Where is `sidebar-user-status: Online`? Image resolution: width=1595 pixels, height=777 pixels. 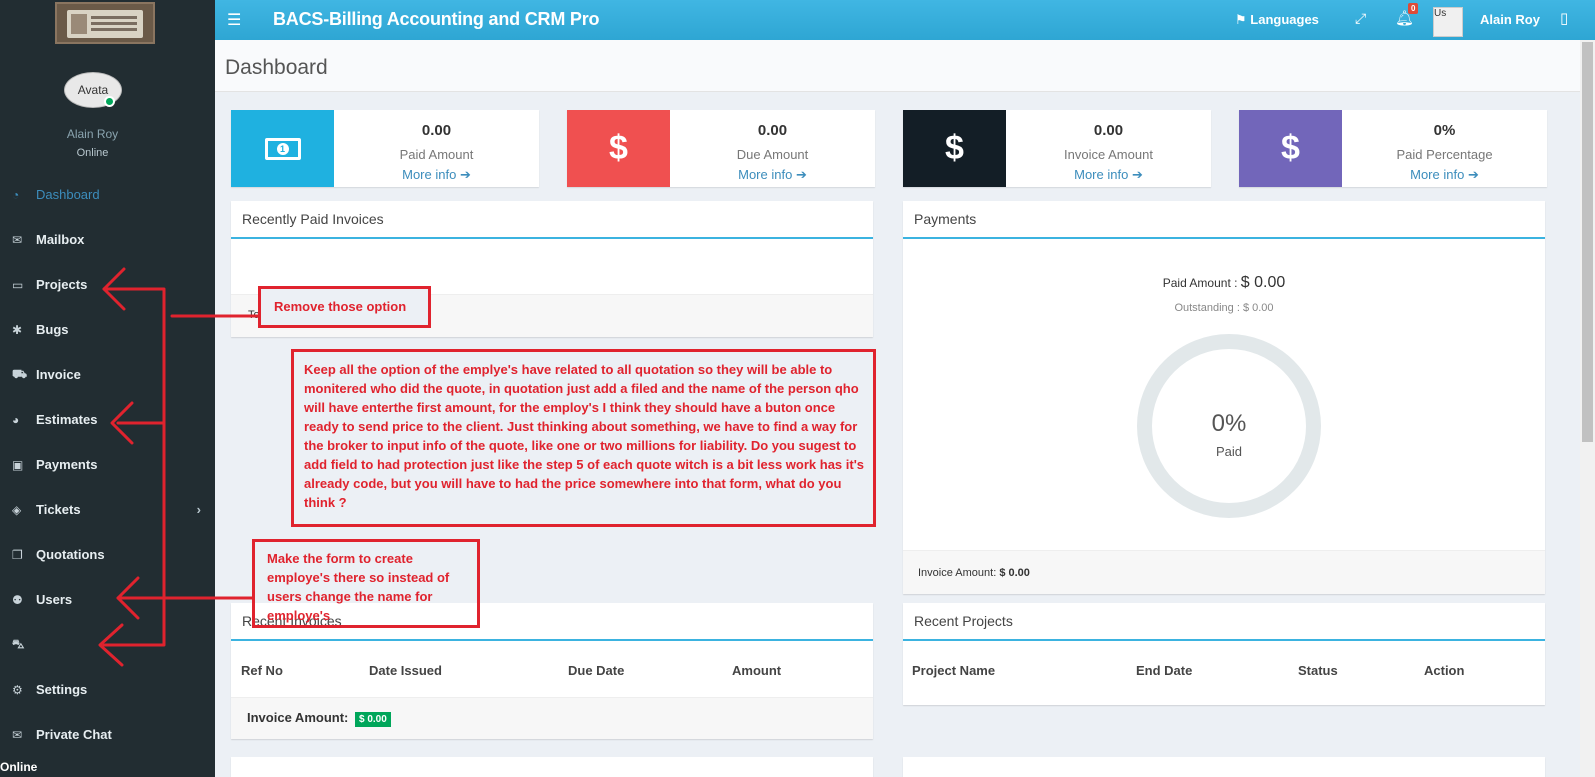 sidebar-user-status: Online is located at coordinates (92, 153).